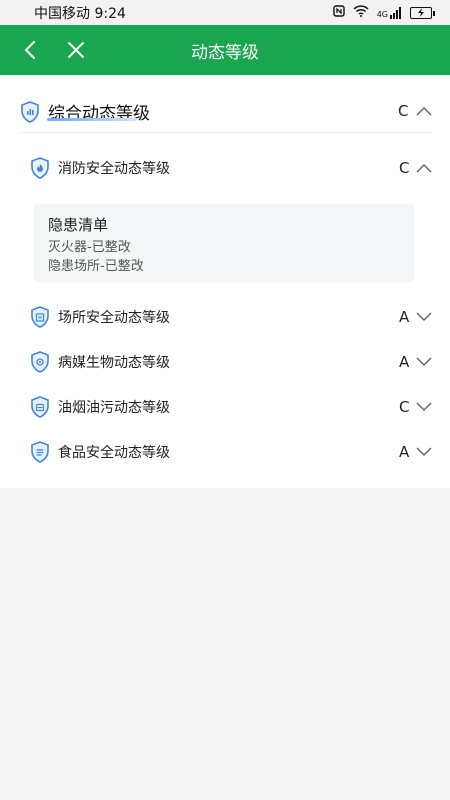 Image resolution: width=450 pixels, height=800 pixels. What do you see at coordinates (225, 12) in the screenshot?
I see `status-bar: 中国移动 9:24 4G` at bounding box center [225, 12].